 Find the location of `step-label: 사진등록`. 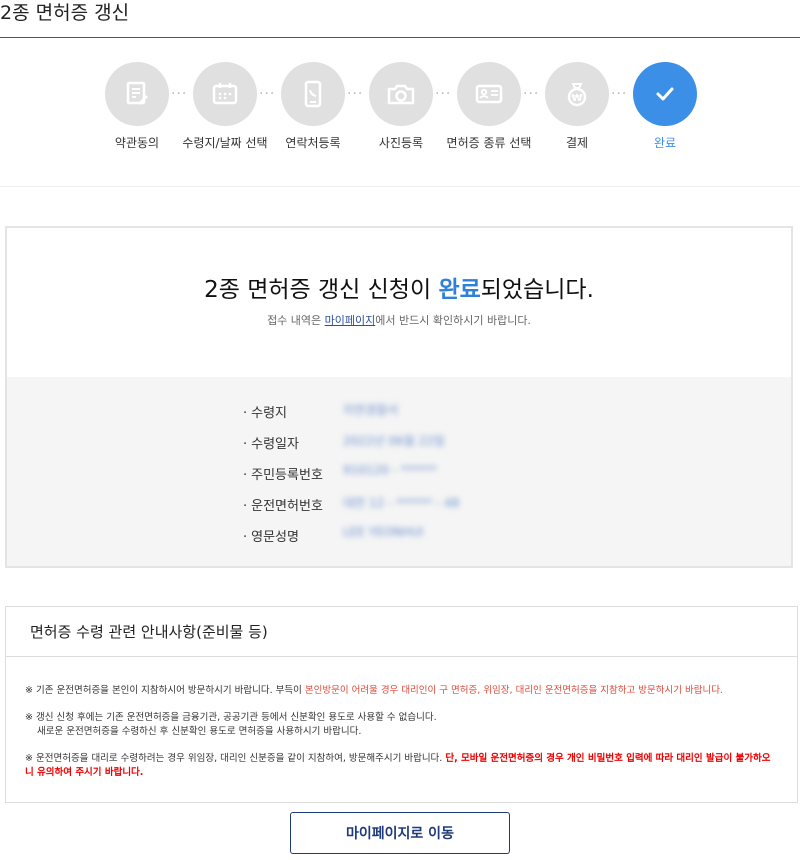

step-label: 사진등록 is located at coordinates (401, 143).